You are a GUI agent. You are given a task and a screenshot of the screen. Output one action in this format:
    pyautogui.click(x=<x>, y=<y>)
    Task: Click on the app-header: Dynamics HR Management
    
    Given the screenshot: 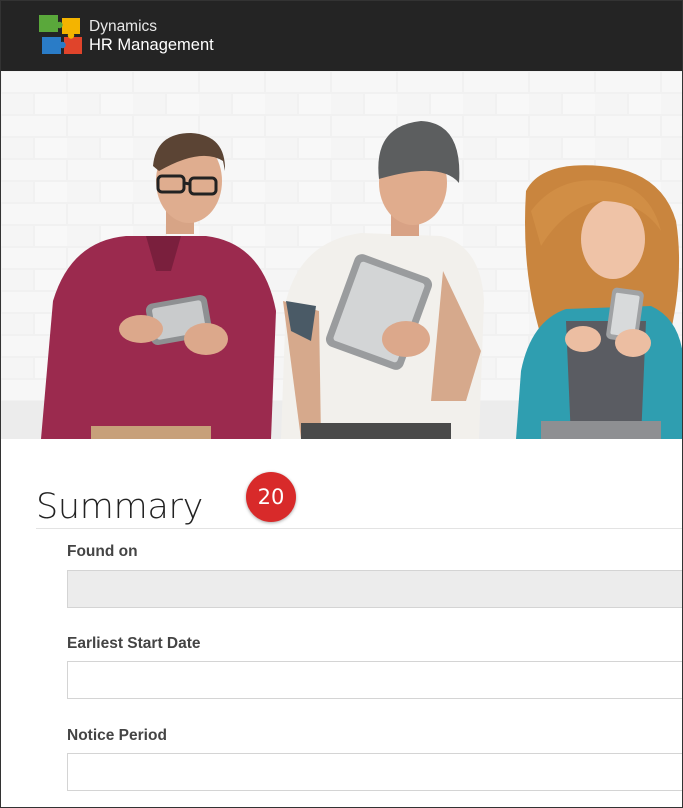 What is the action you would take?
    pyautogui.click(x=341, y=36)
    